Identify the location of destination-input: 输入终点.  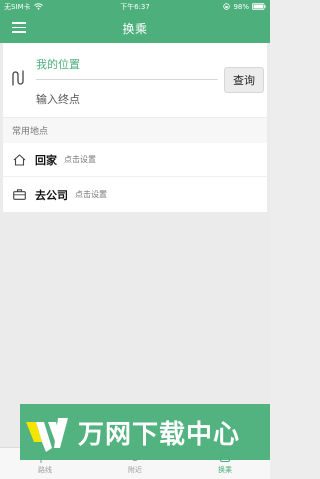
(58, 99).